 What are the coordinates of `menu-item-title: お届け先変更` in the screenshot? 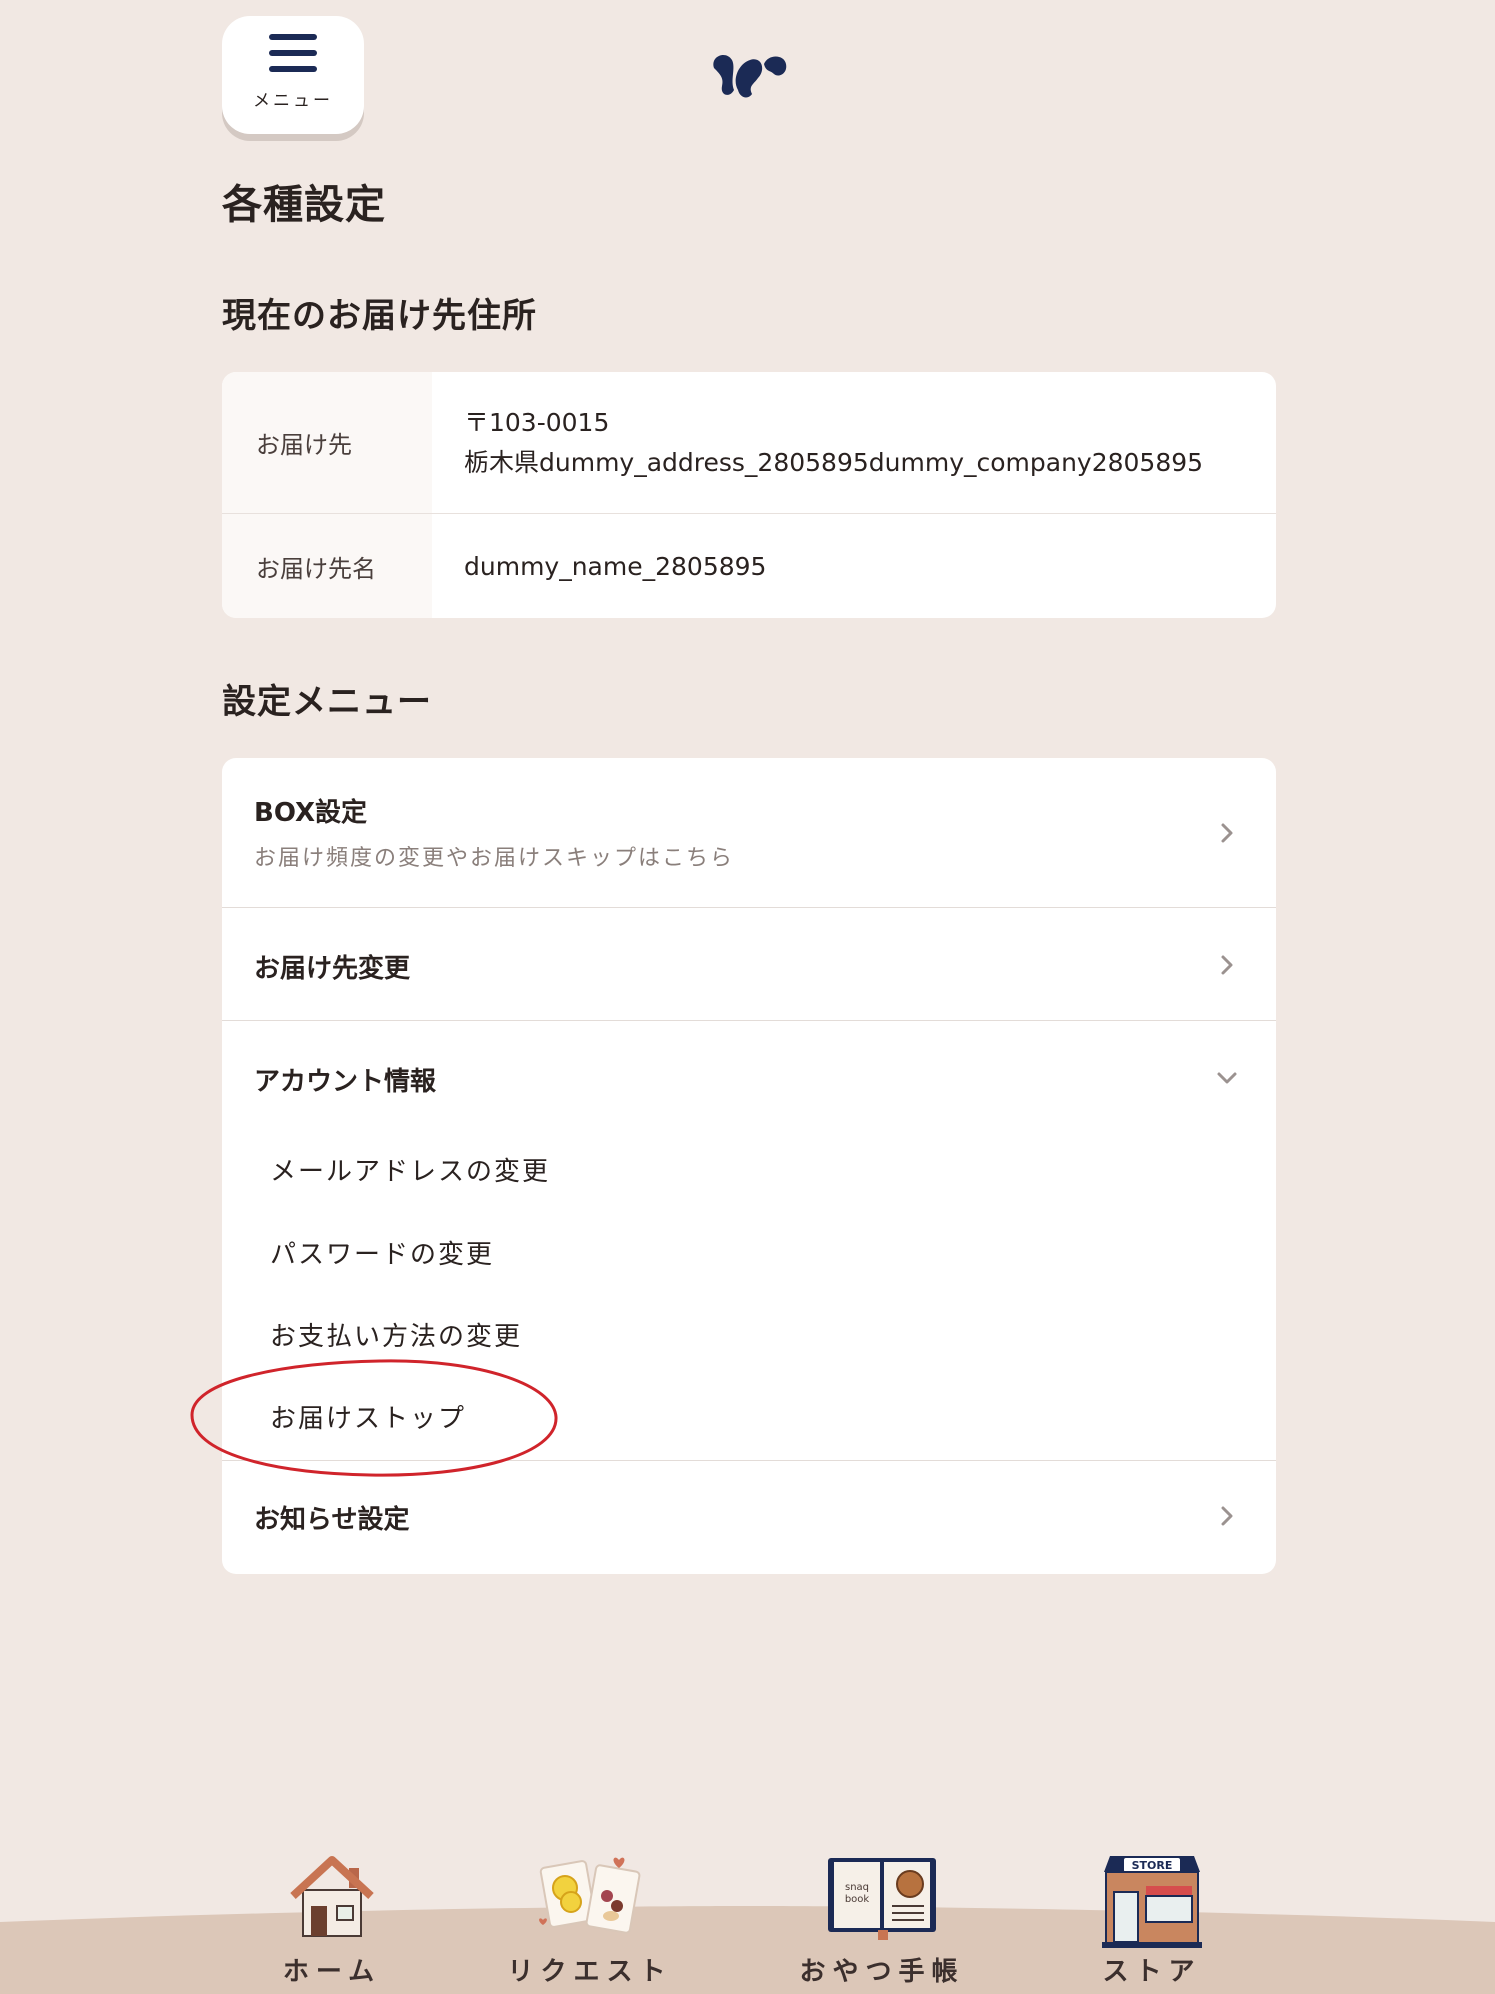 It's located at (332, 969).